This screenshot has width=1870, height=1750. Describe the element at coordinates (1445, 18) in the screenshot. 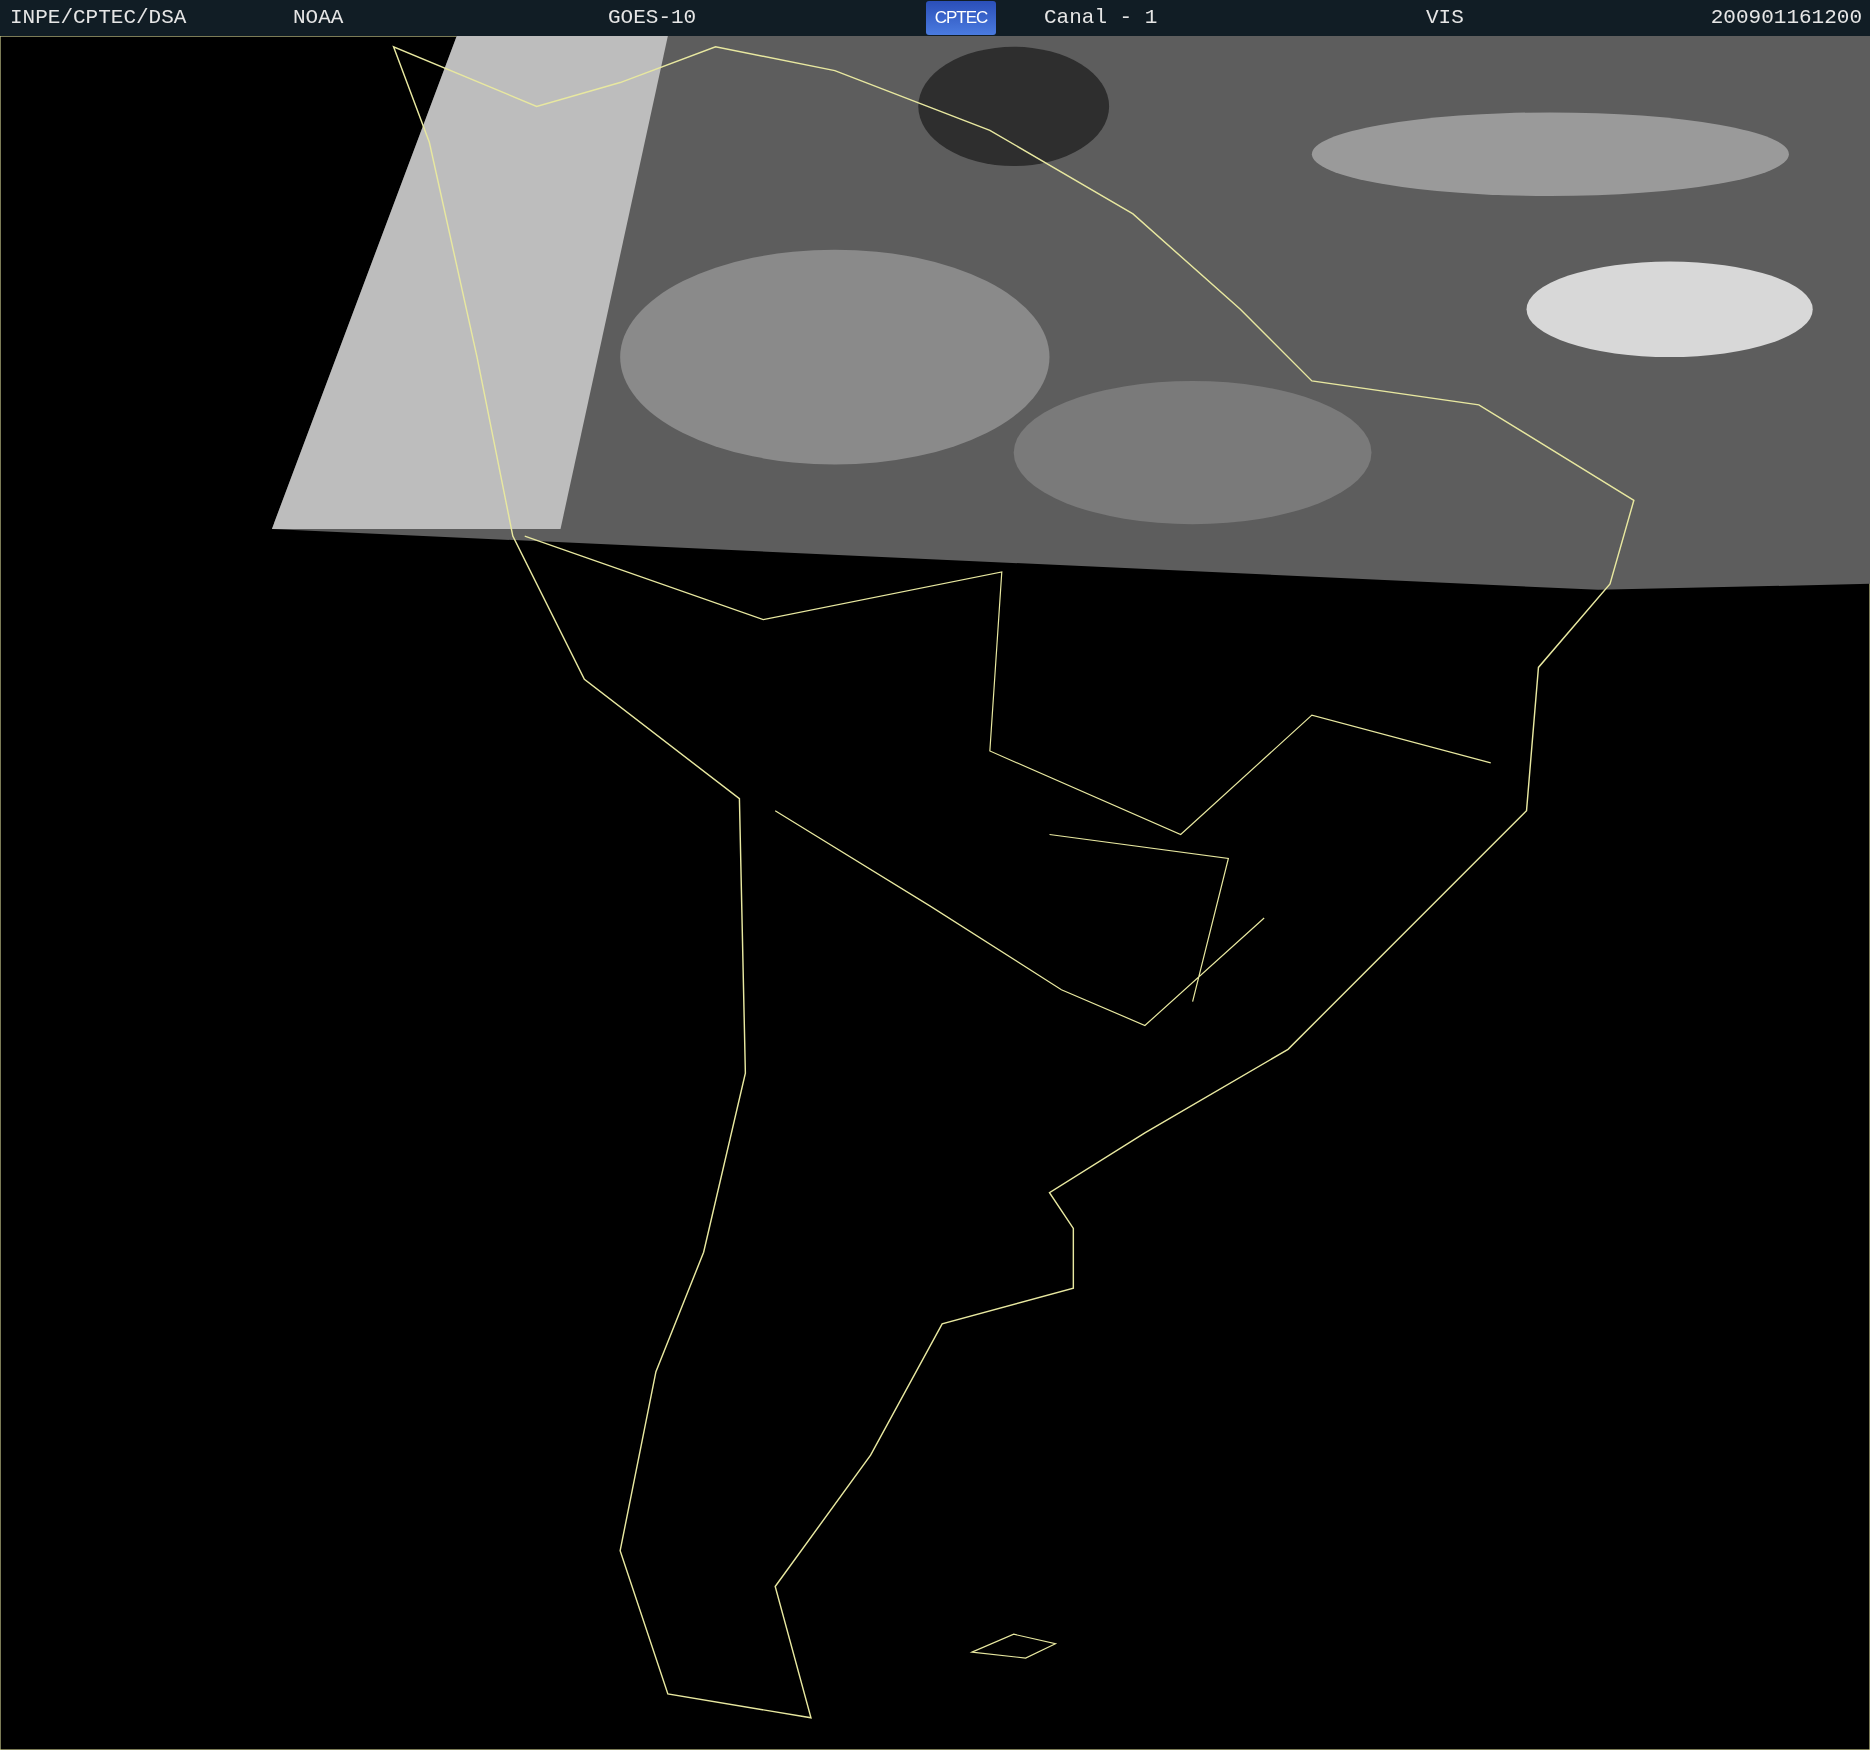

I see `band-label: VIS` at that location.